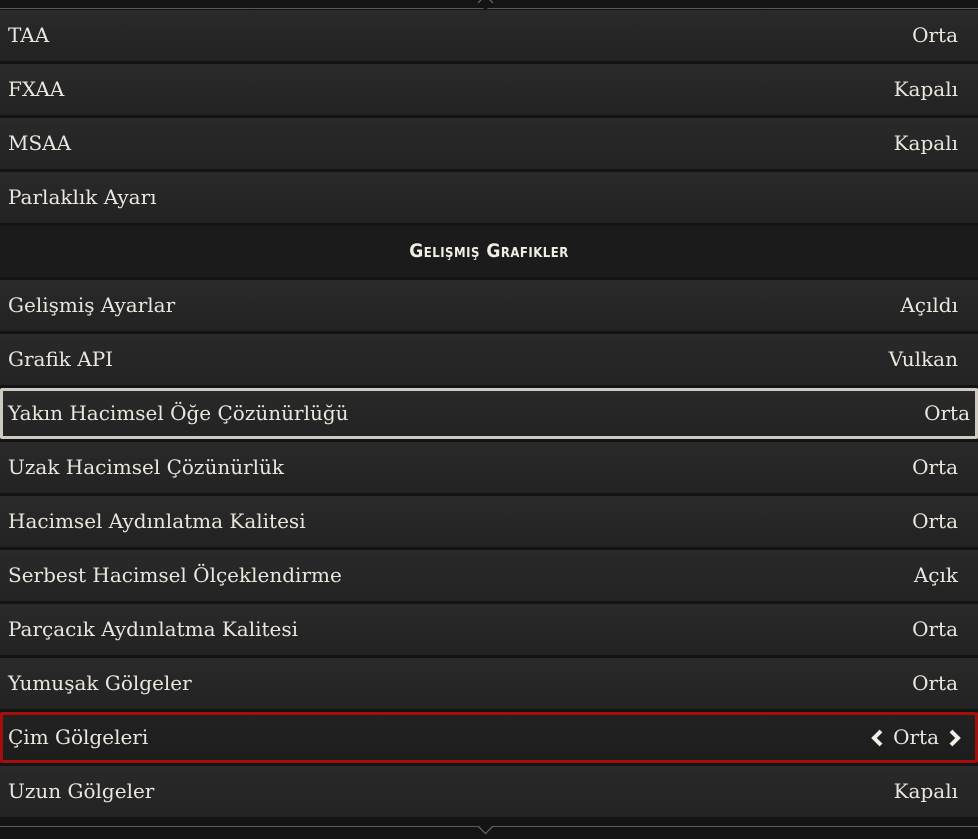 The image size is (978, 839). I want to click on setting-row-msaa: MSAA Kapalı, so click(489, 143).